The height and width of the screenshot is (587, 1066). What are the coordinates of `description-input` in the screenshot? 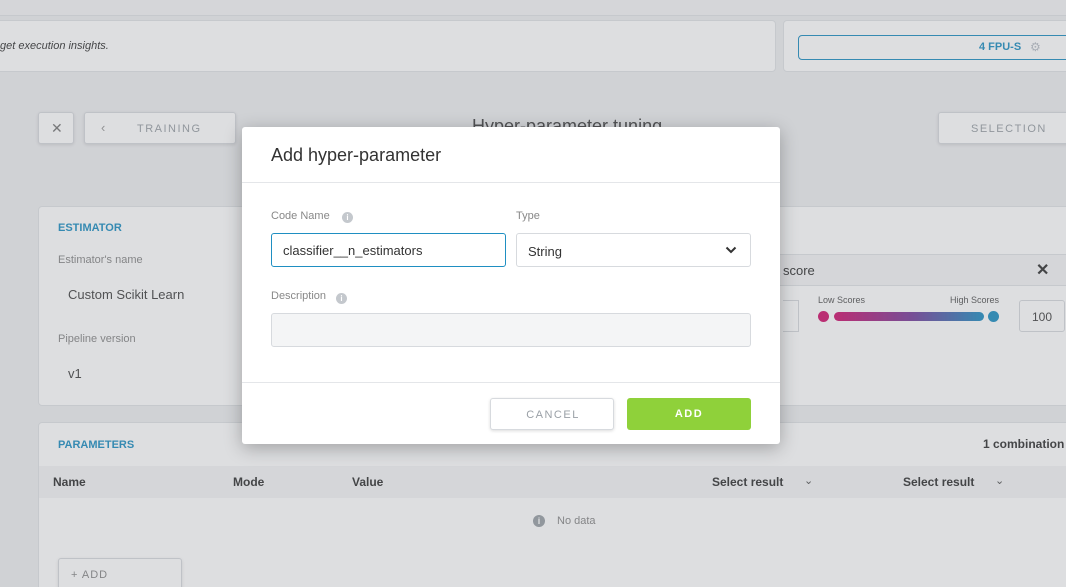 It's located at (511, 330).